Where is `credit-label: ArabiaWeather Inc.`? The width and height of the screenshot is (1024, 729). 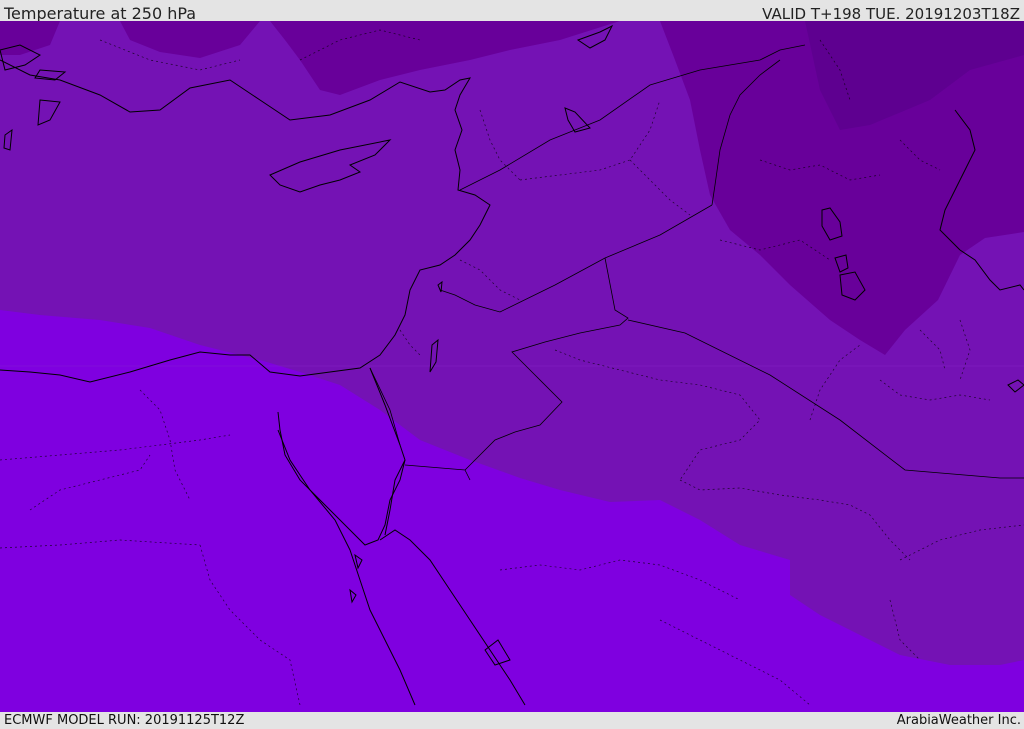 credit-label: ArabiaWeather Inc. is located at coordinates (958, 720).